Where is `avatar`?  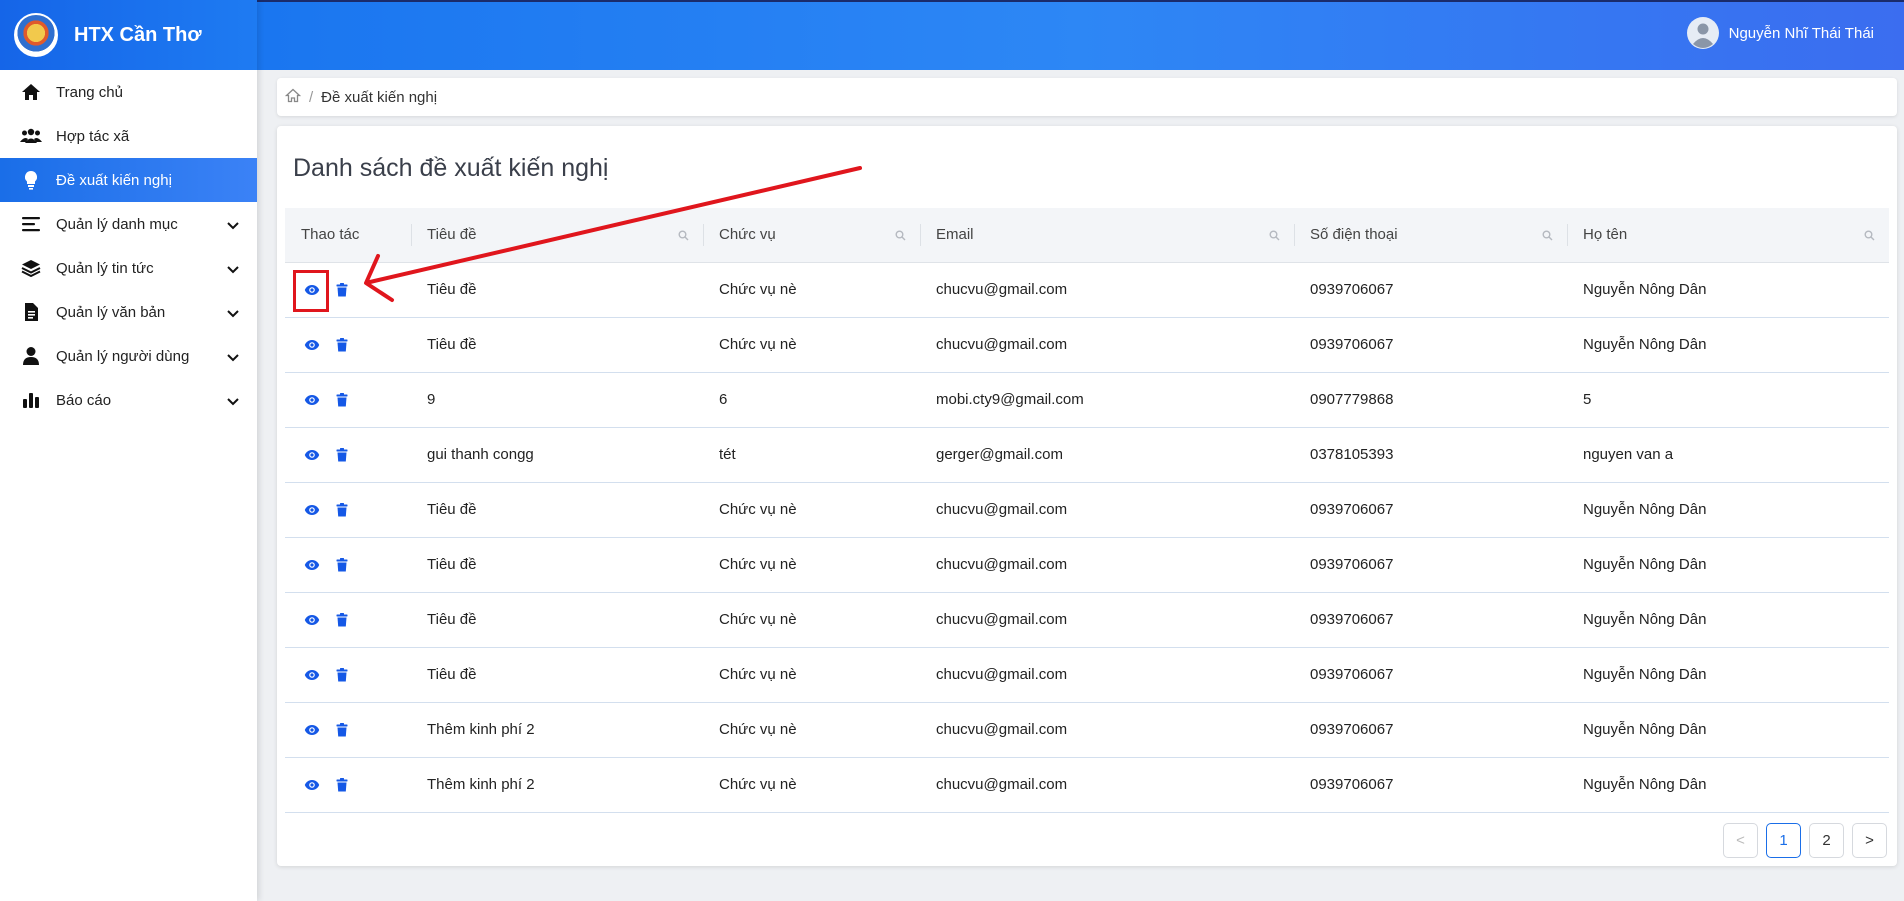
avatar is located at coordinates (1702, 33).